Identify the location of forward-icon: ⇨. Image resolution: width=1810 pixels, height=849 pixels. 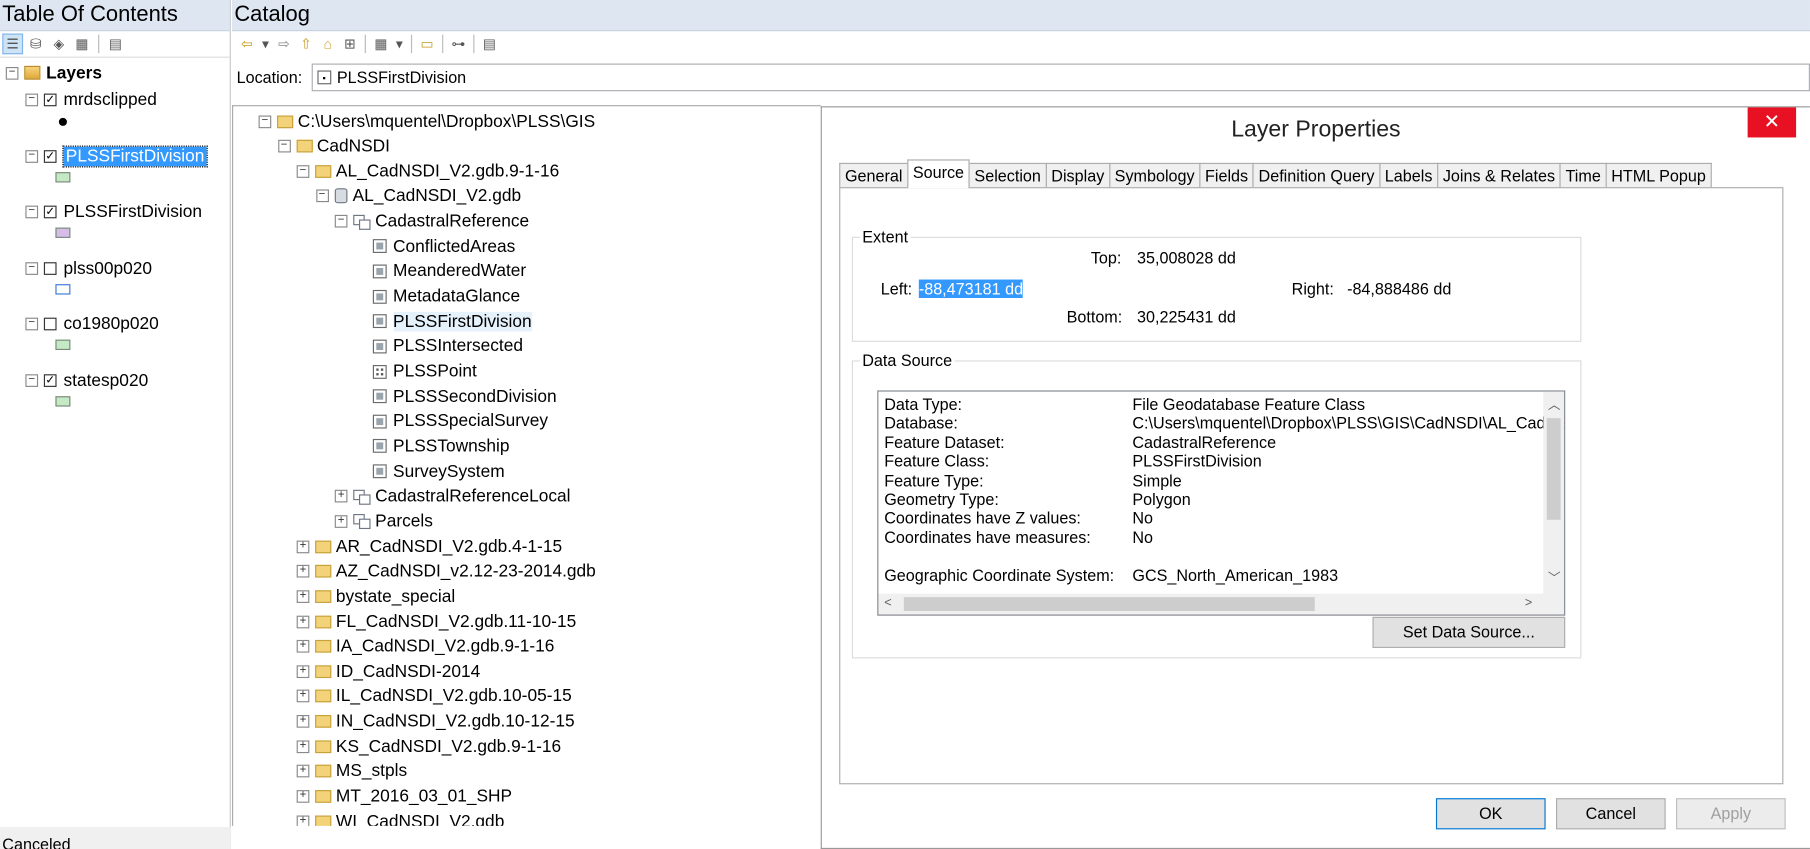
(284, 43).